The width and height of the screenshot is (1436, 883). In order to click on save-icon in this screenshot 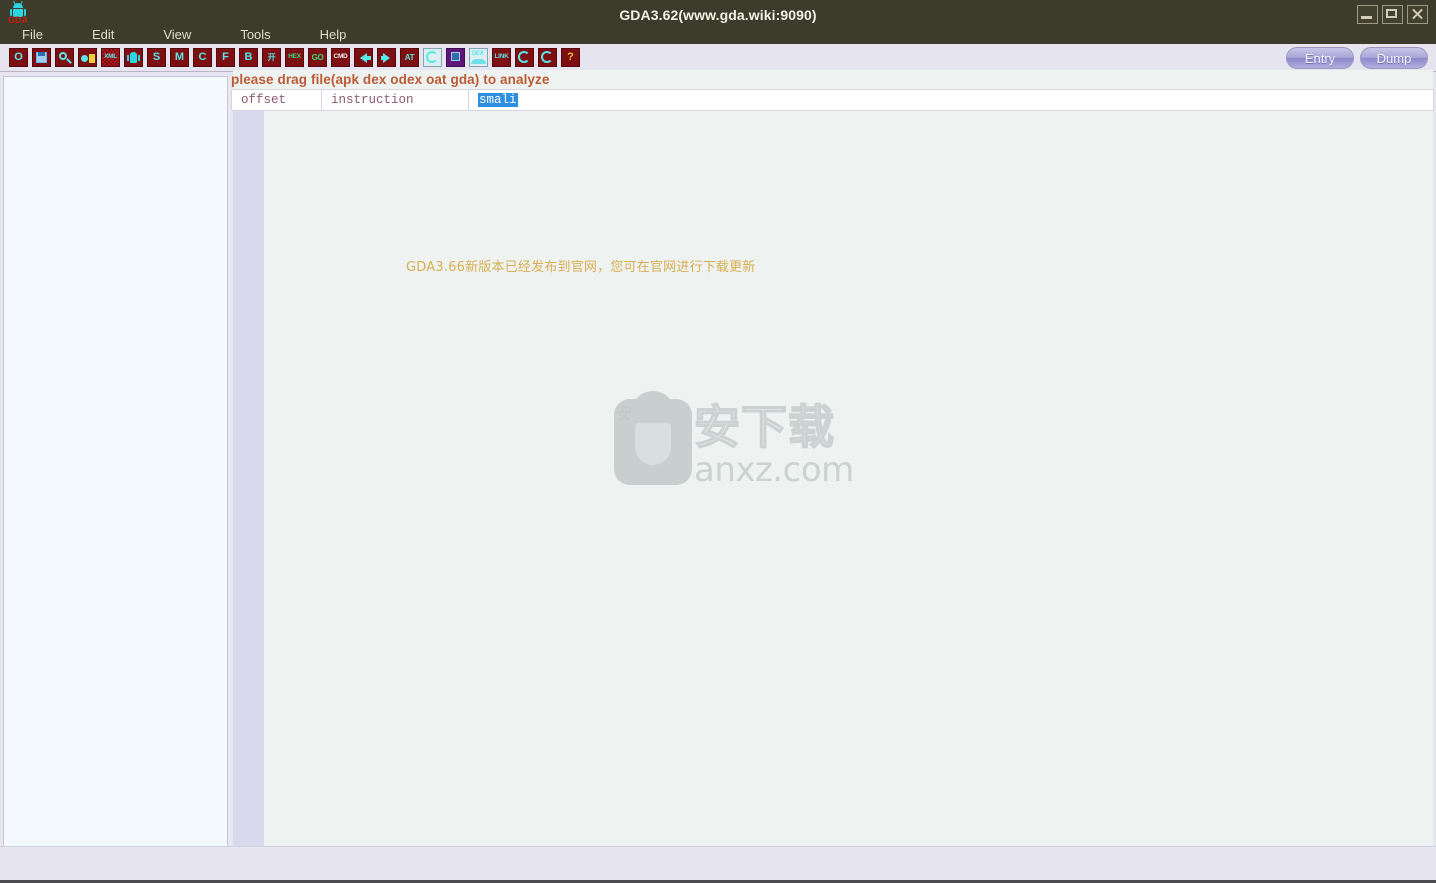, I will do `click(41, 57)`.